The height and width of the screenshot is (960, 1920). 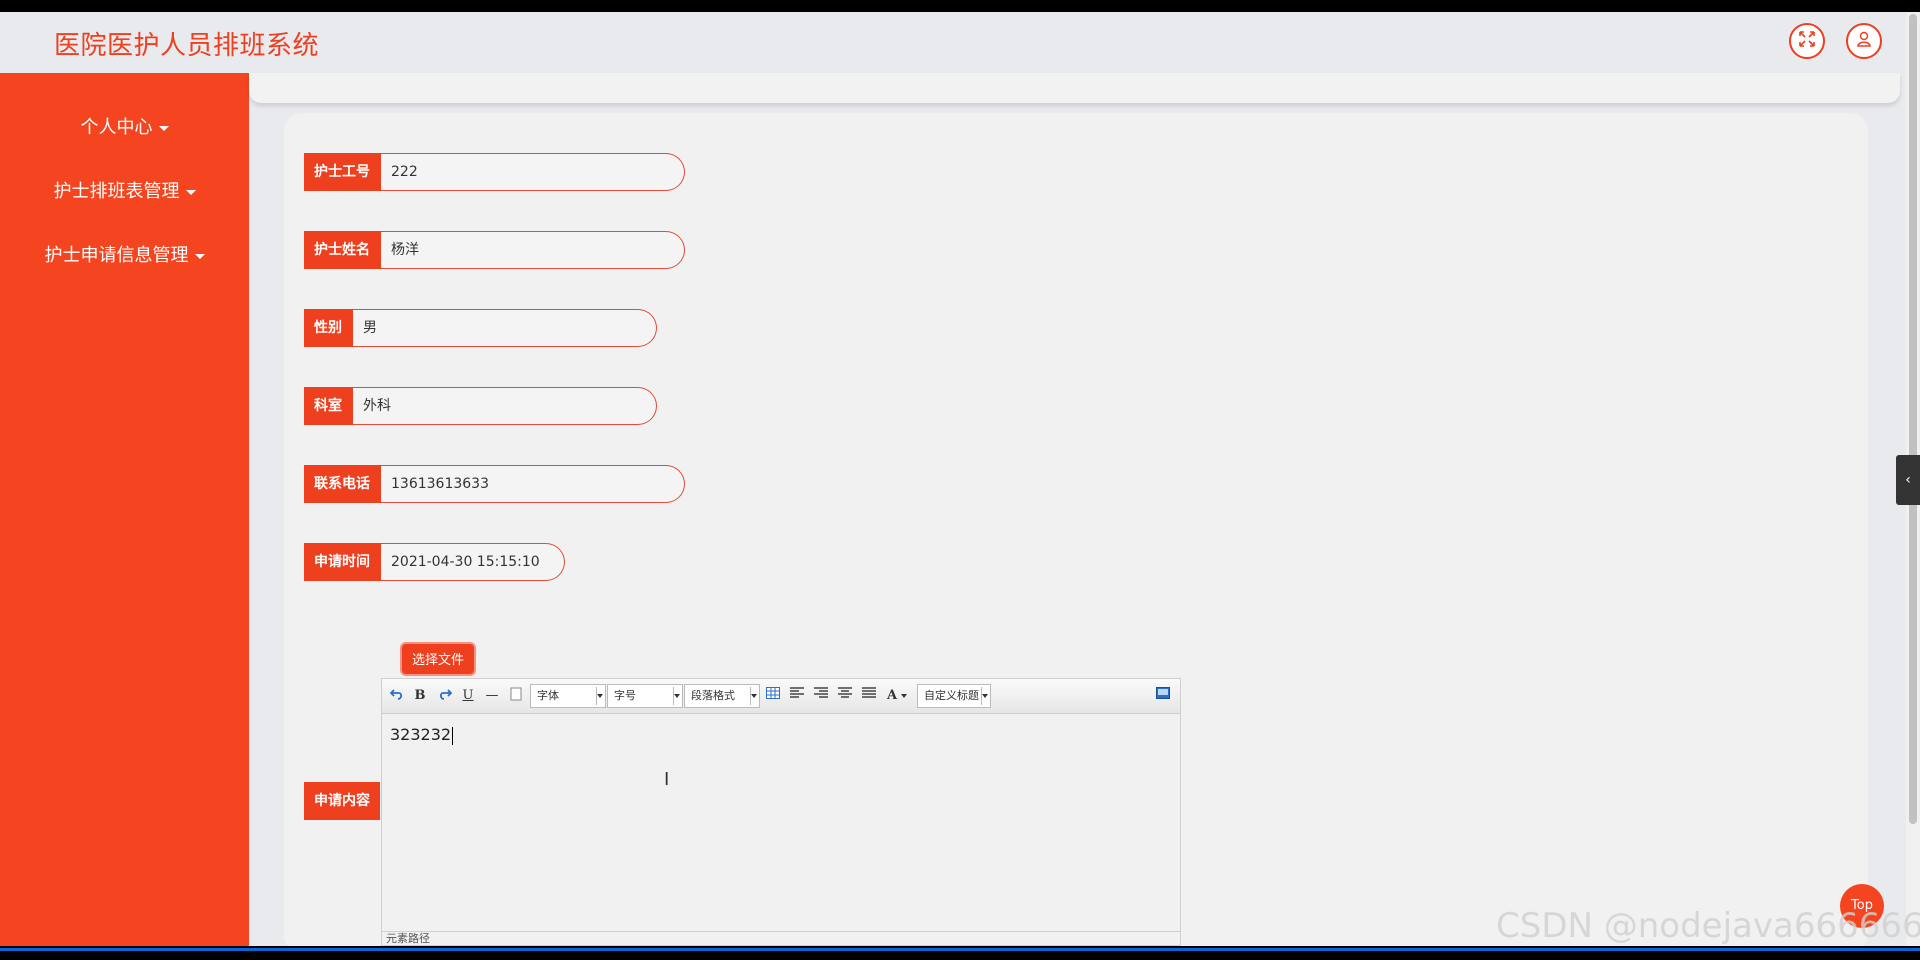 I want to click on undo-icon, so click(x=397, y=696).